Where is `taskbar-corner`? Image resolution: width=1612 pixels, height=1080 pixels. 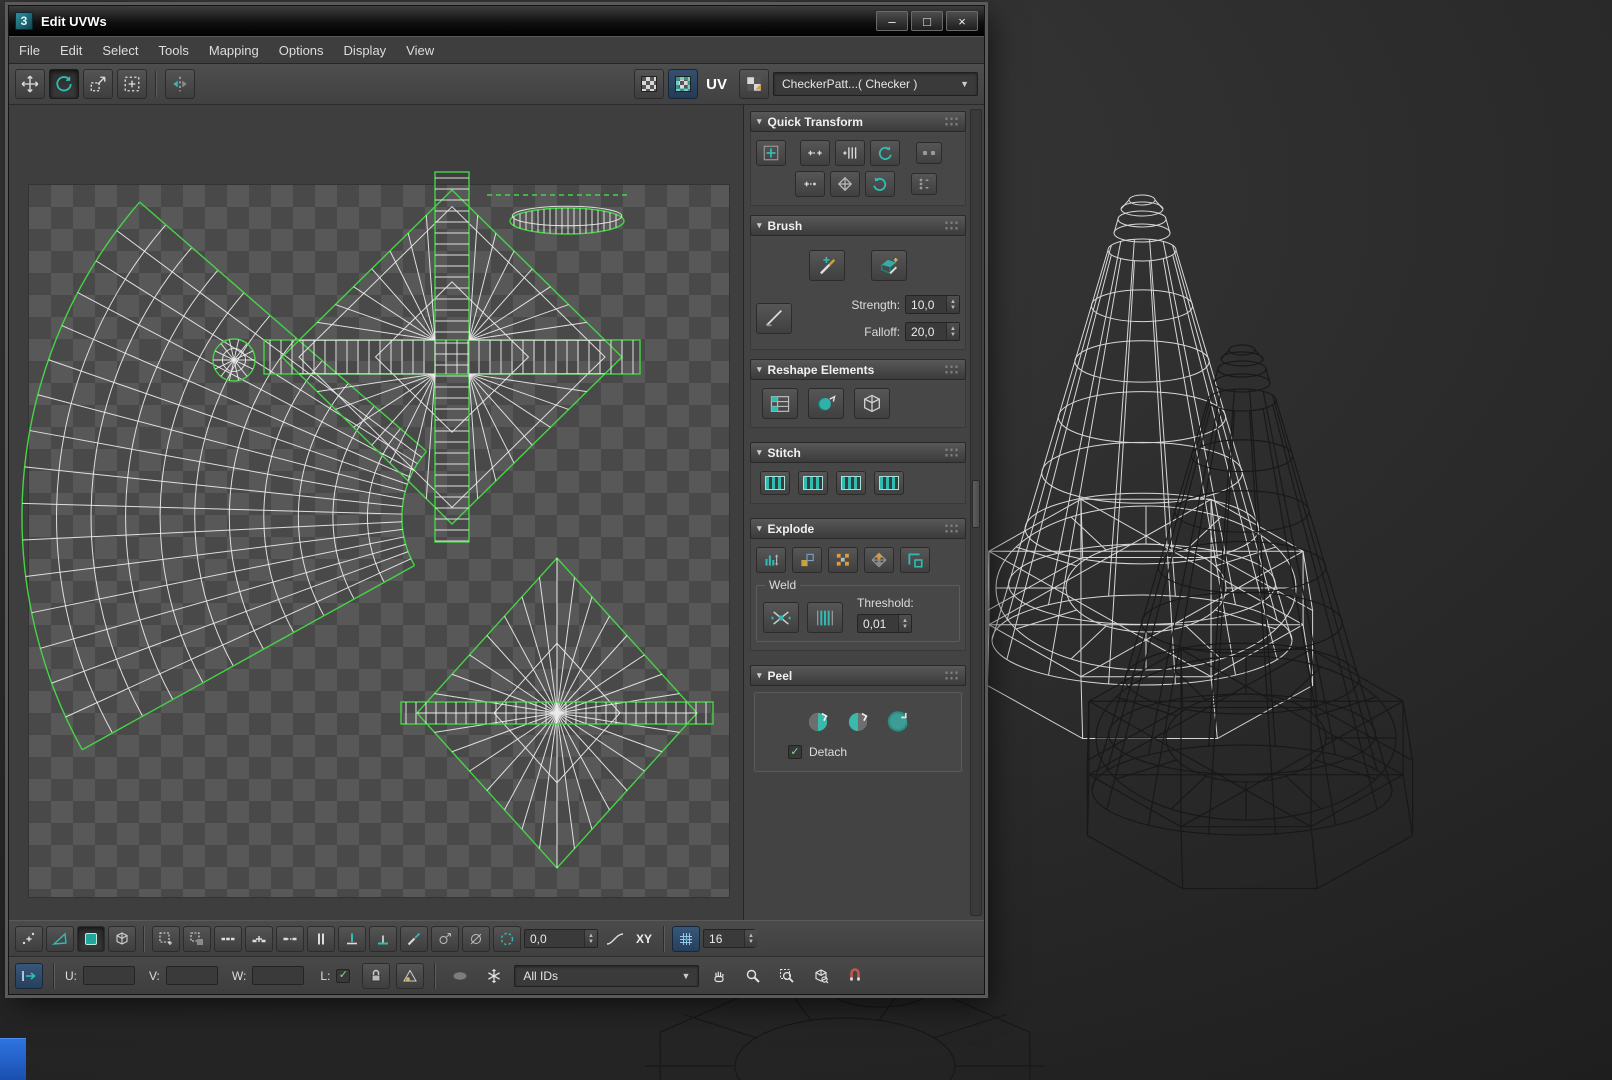 taskbar-corner is located at coordinates (13, 1059).